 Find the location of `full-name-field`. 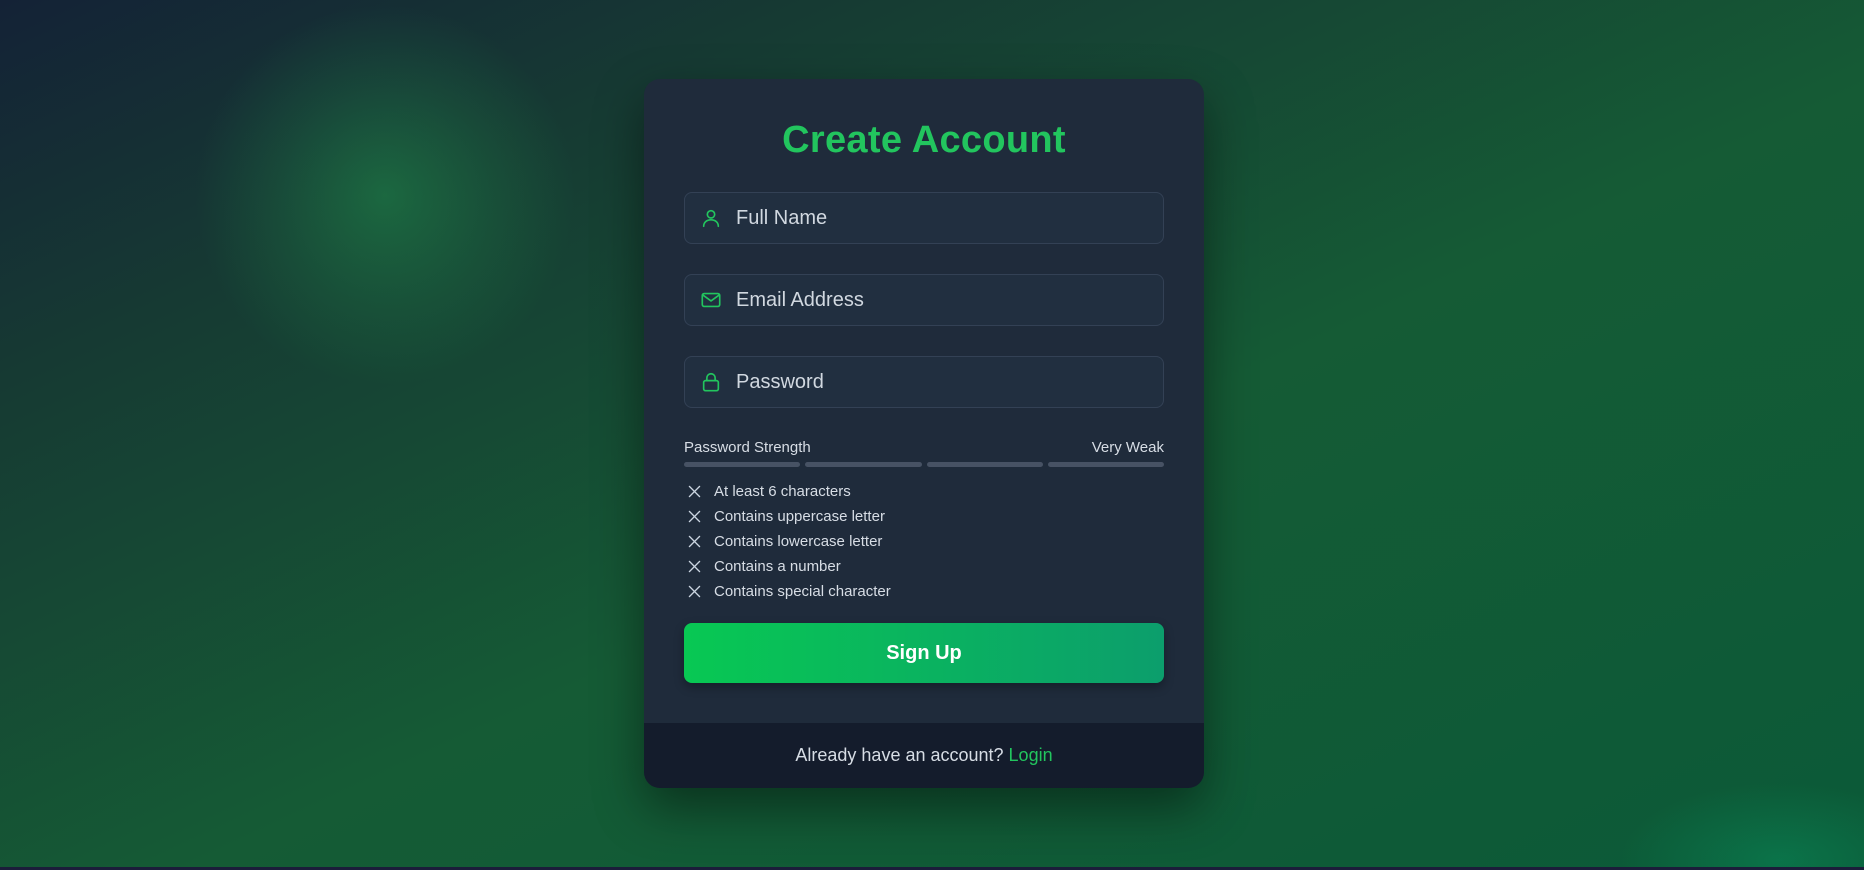

full-name-field is located at coordinates (924, 218).